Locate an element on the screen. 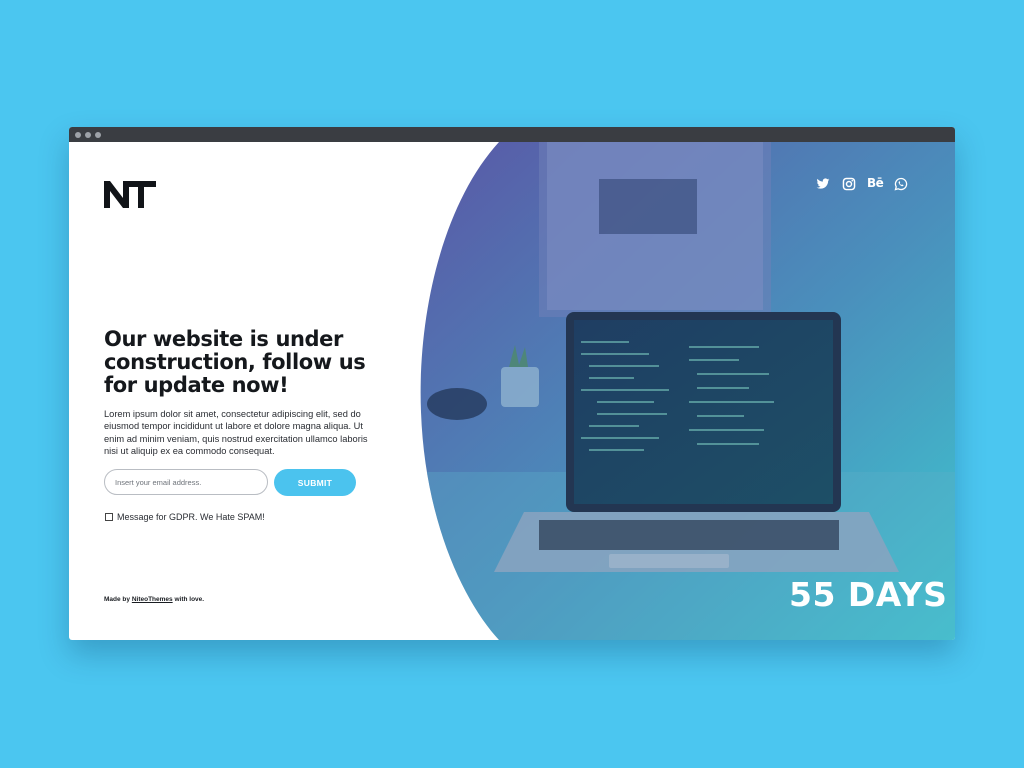 This screenshot has width=1024, height=768. gdpr-checkbox is located at coordinates (109, 517).